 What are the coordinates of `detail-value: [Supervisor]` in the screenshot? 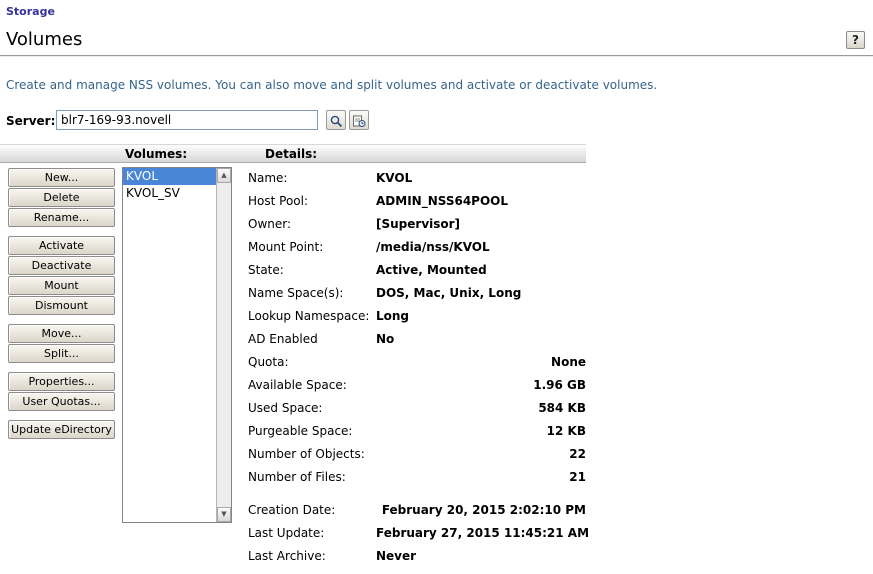 It's located at (418, 223).